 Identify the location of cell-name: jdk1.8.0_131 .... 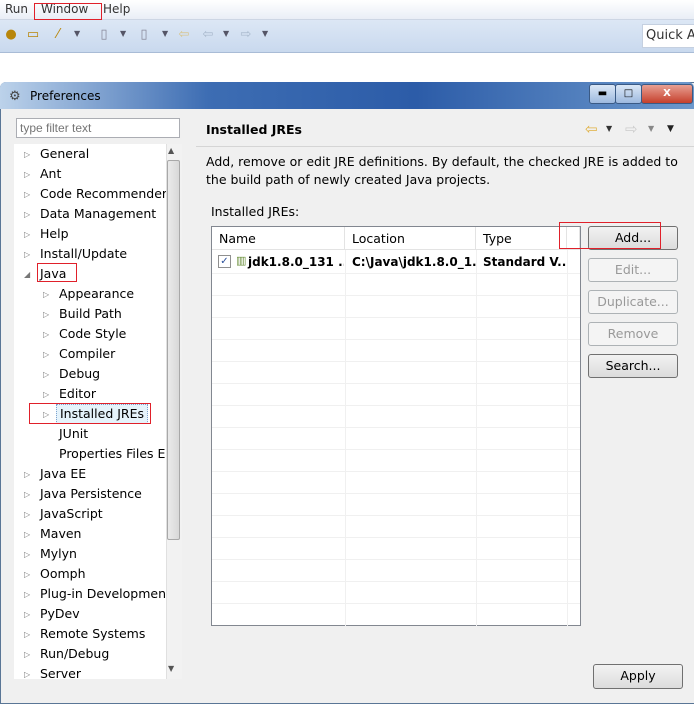
(296, 262).